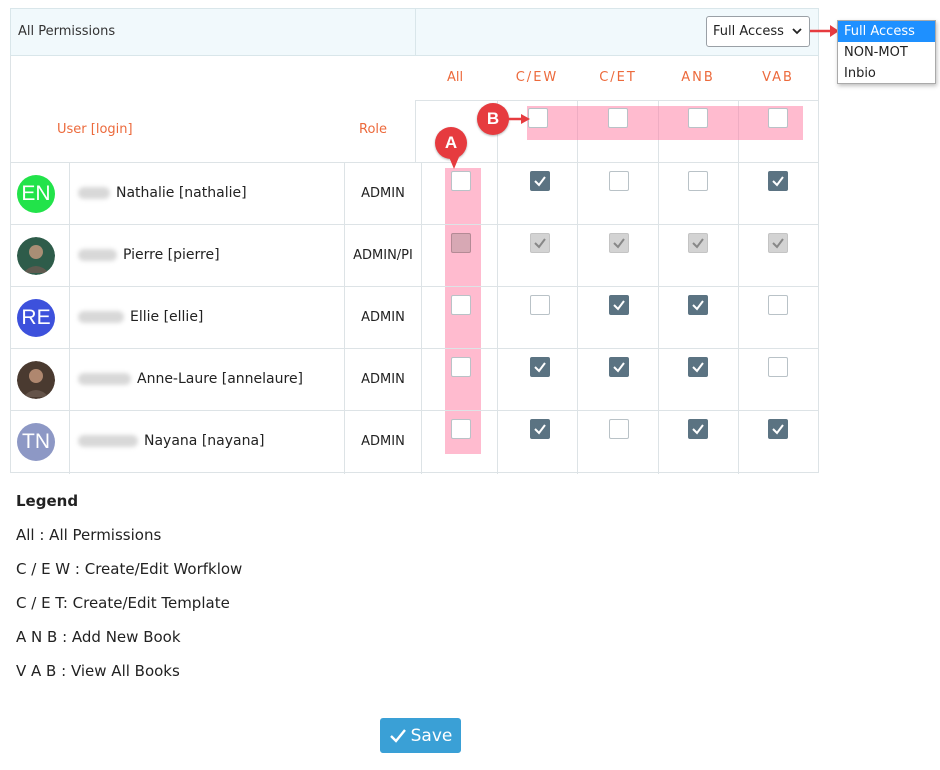  Describe the element at coordinates (618, 77) in the screenshot. I see `column-header-cet: C/ET` at that location.